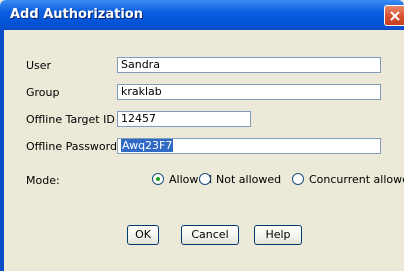 The image size is (404, 271). What do you see at coordinates (249, 146) in the screenshot?
I see `password-input: Awq23F7` at bounding box center [249, 146].